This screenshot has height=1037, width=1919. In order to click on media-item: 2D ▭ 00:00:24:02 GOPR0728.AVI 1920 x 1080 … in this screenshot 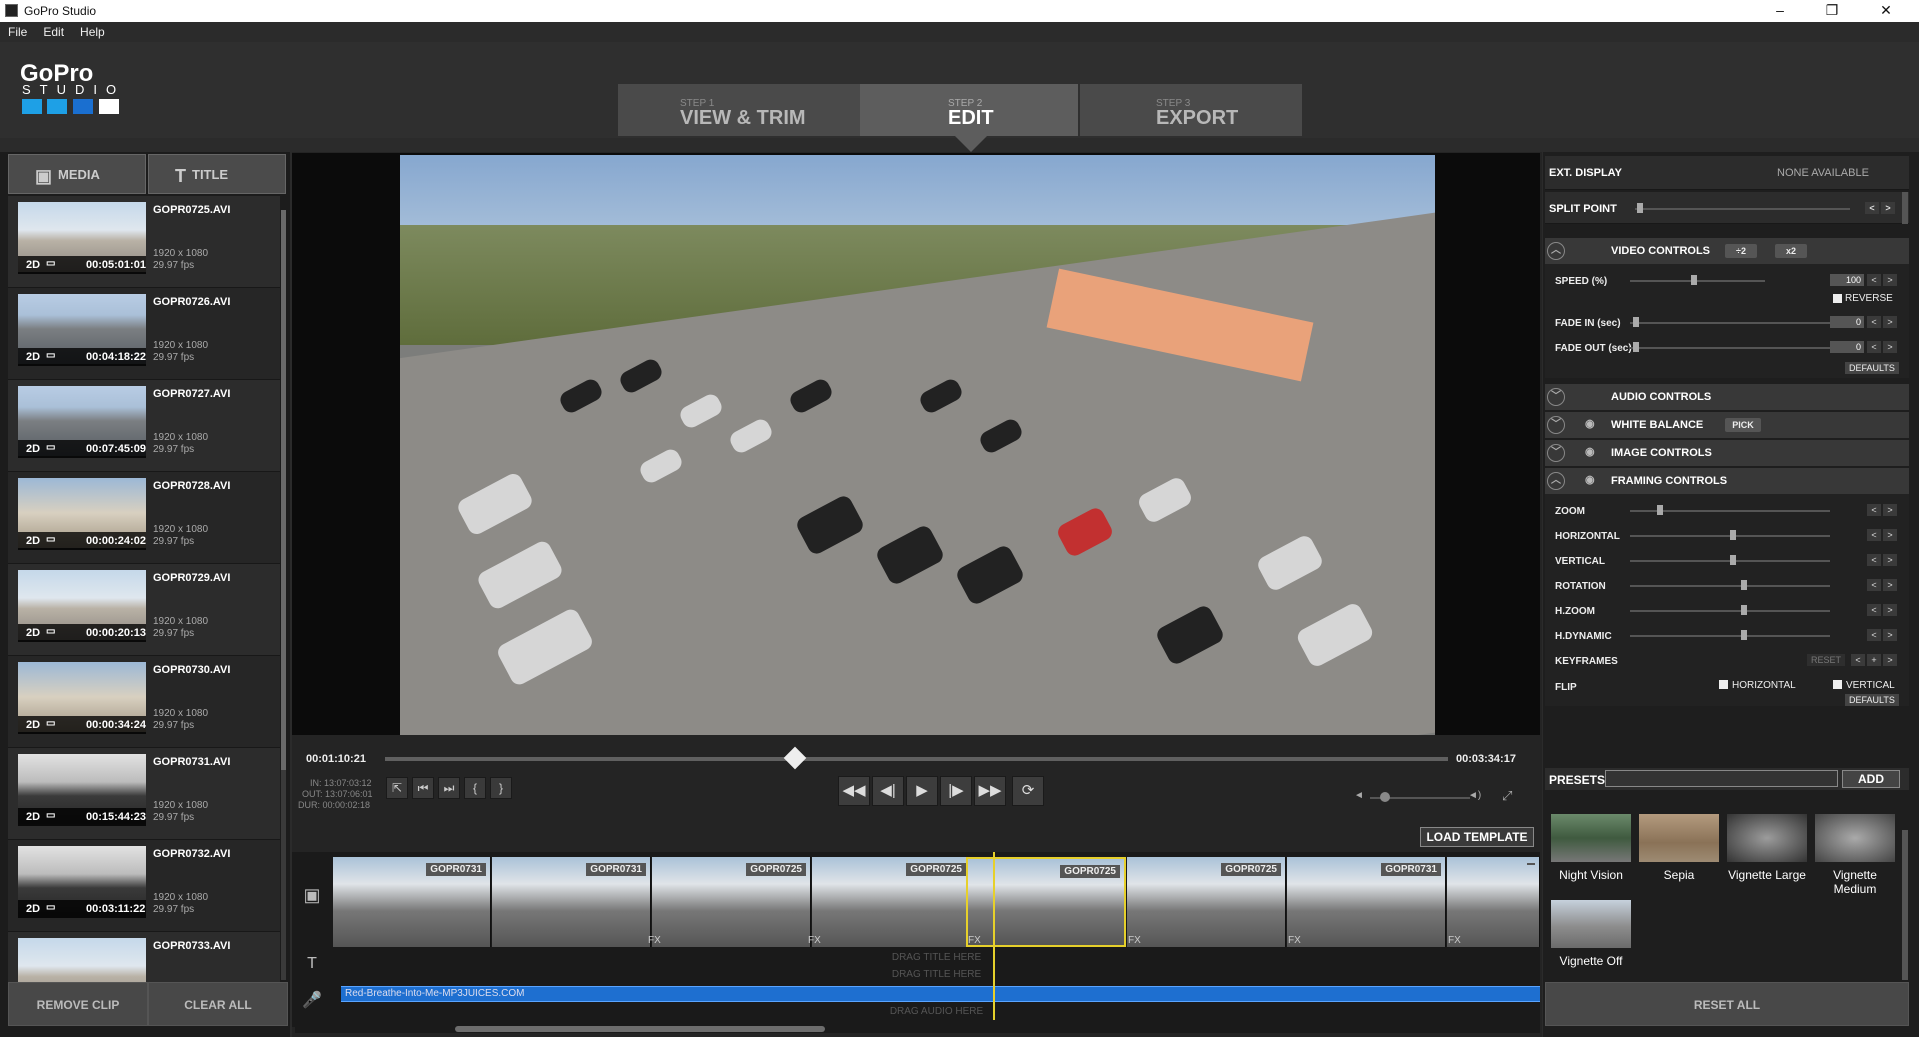, I will do `click(144, 518)`.